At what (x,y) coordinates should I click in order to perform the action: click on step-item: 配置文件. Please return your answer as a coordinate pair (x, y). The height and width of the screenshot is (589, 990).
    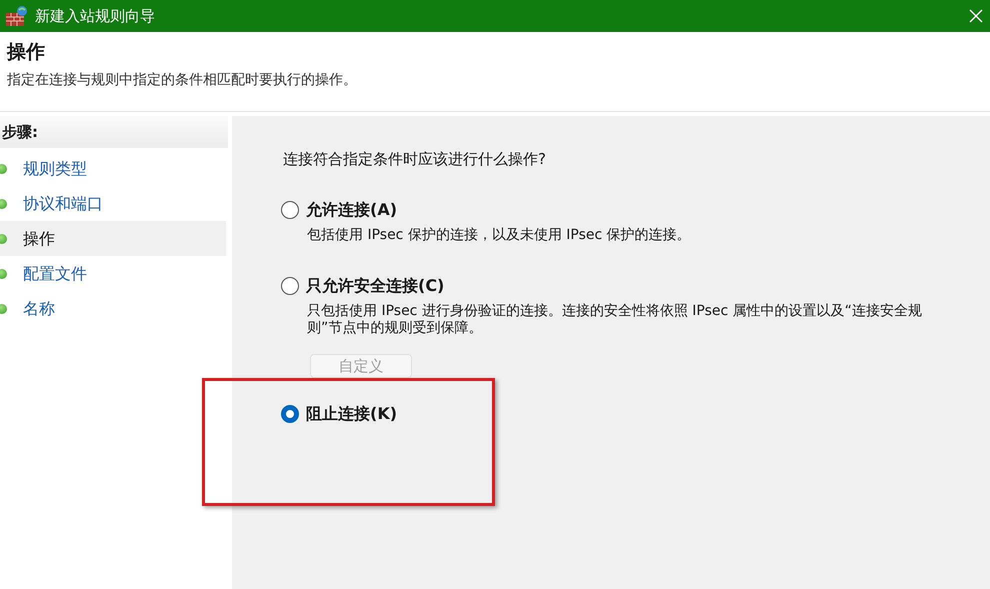
    Looking at the image, I should click on (113, 273).